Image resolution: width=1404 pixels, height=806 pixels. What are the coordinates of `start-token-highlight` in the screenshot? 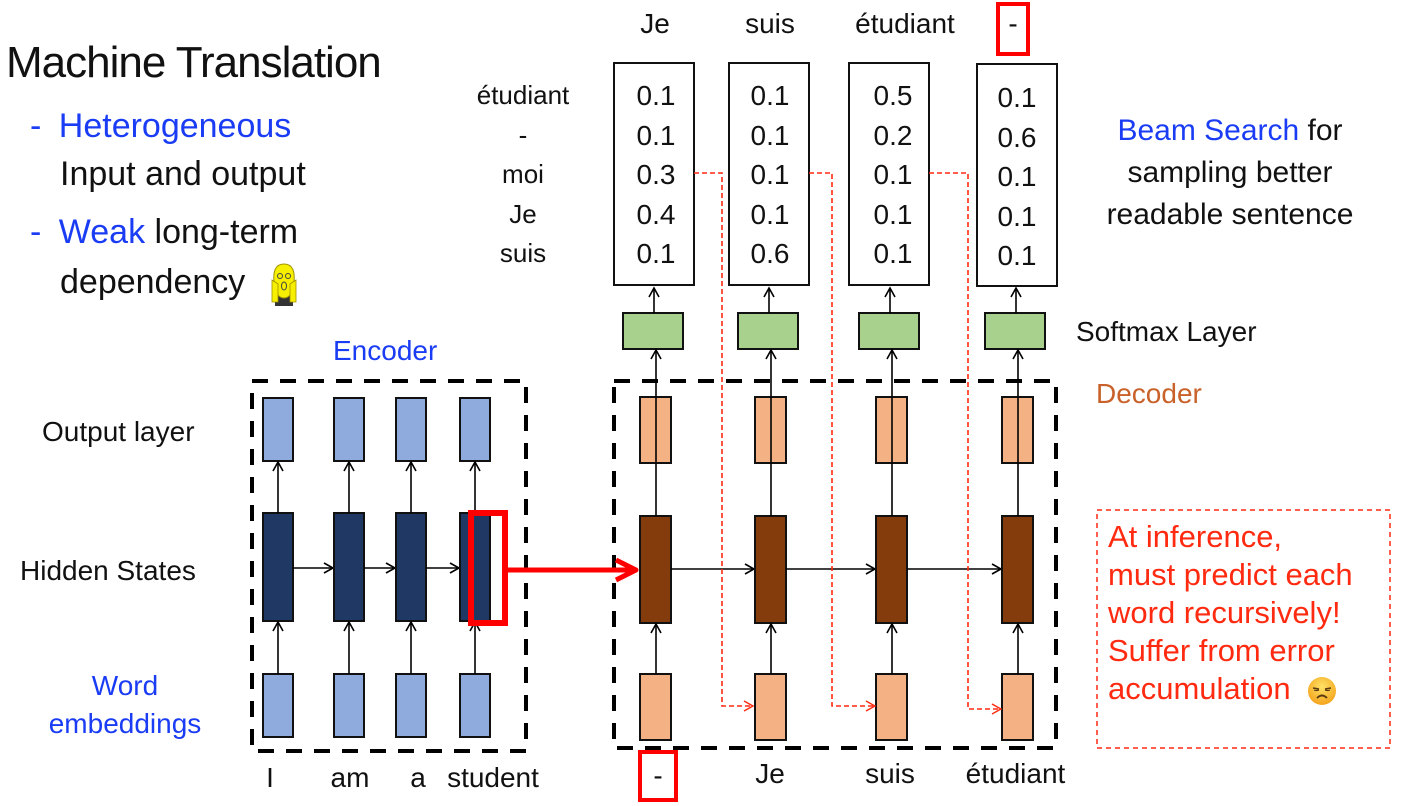 It's located at (658, 776).